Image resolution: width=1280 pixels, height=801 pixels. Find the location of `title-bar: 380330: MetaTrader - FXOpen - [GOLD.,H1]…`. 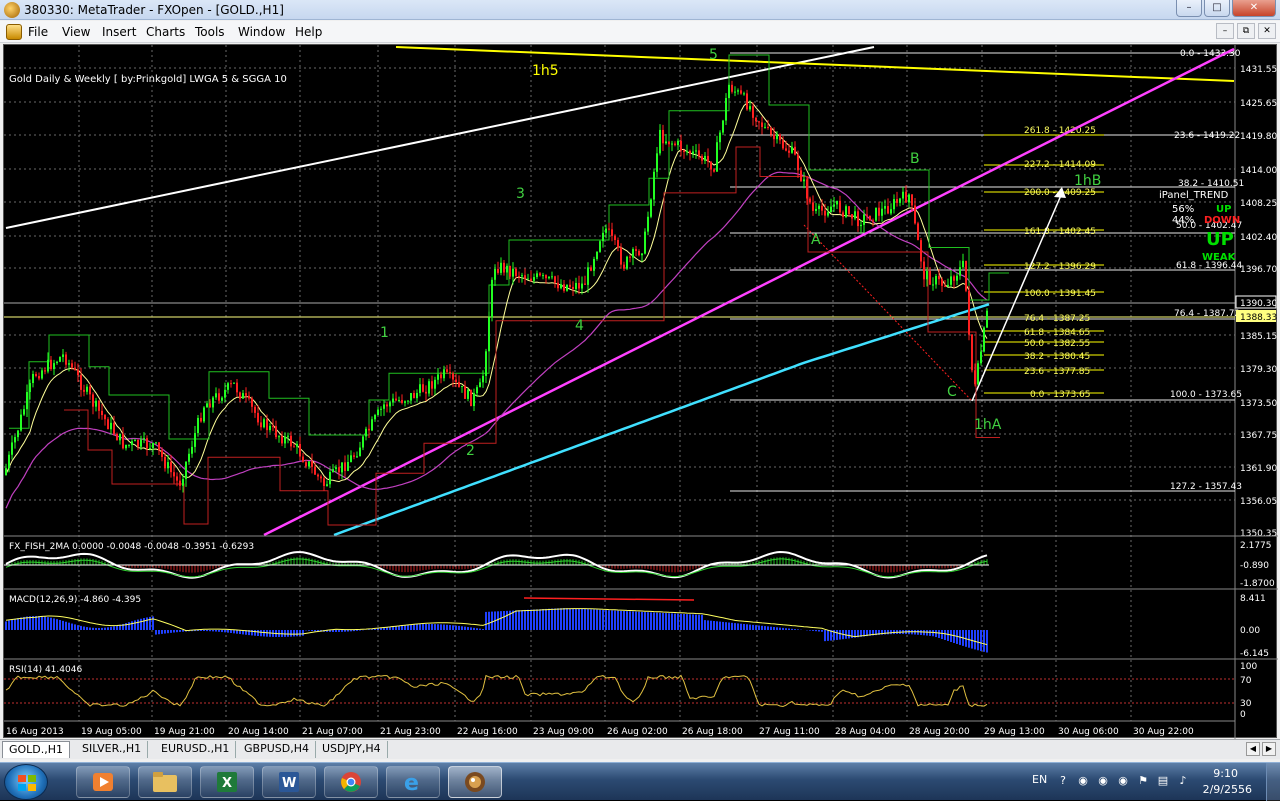

title-bar: 380330: MetaTrader - FXOpen - [GOLD.,H1]… is located at coordinates (640, 10).